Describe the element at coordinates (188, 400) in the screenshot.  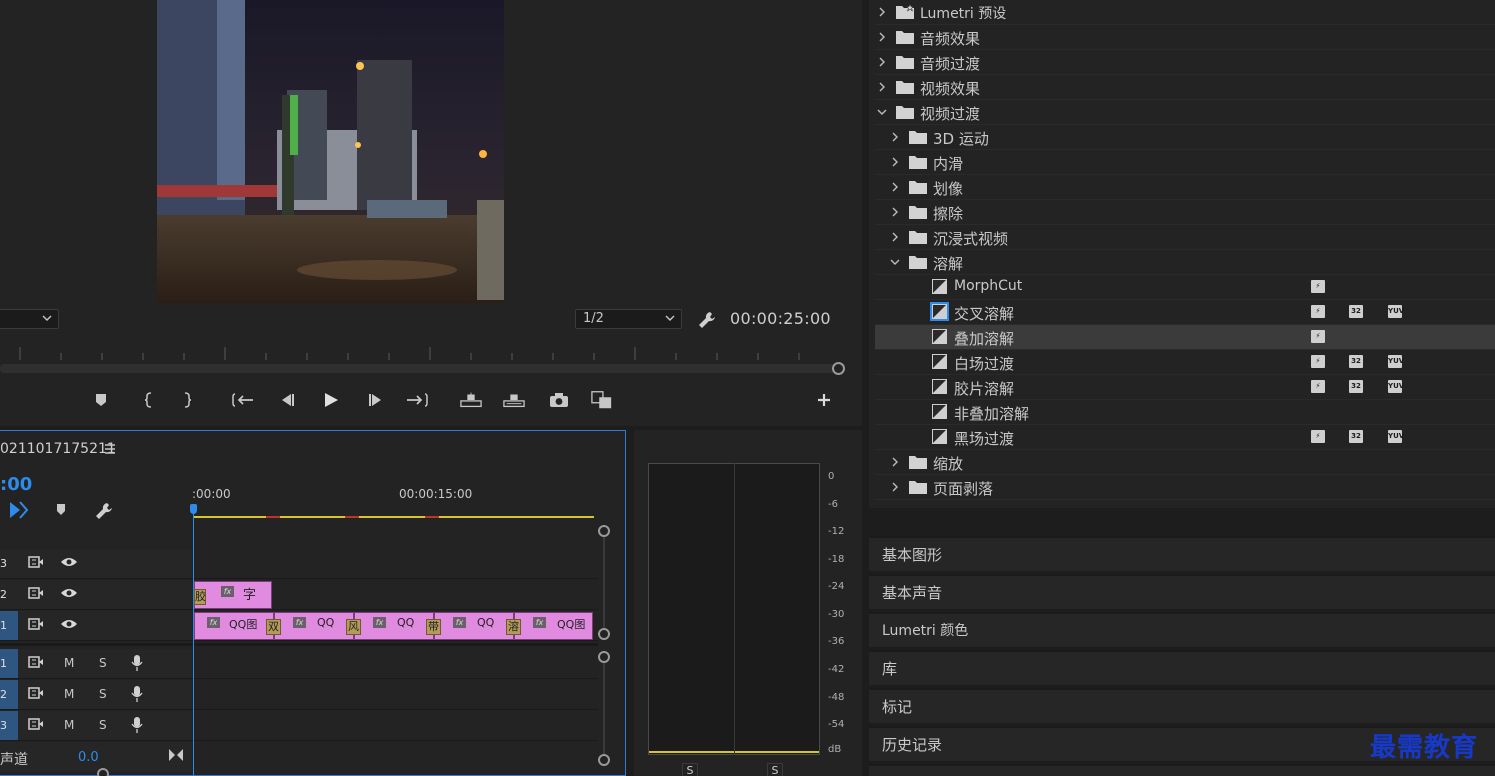
I see `mark-out-button` at that location.